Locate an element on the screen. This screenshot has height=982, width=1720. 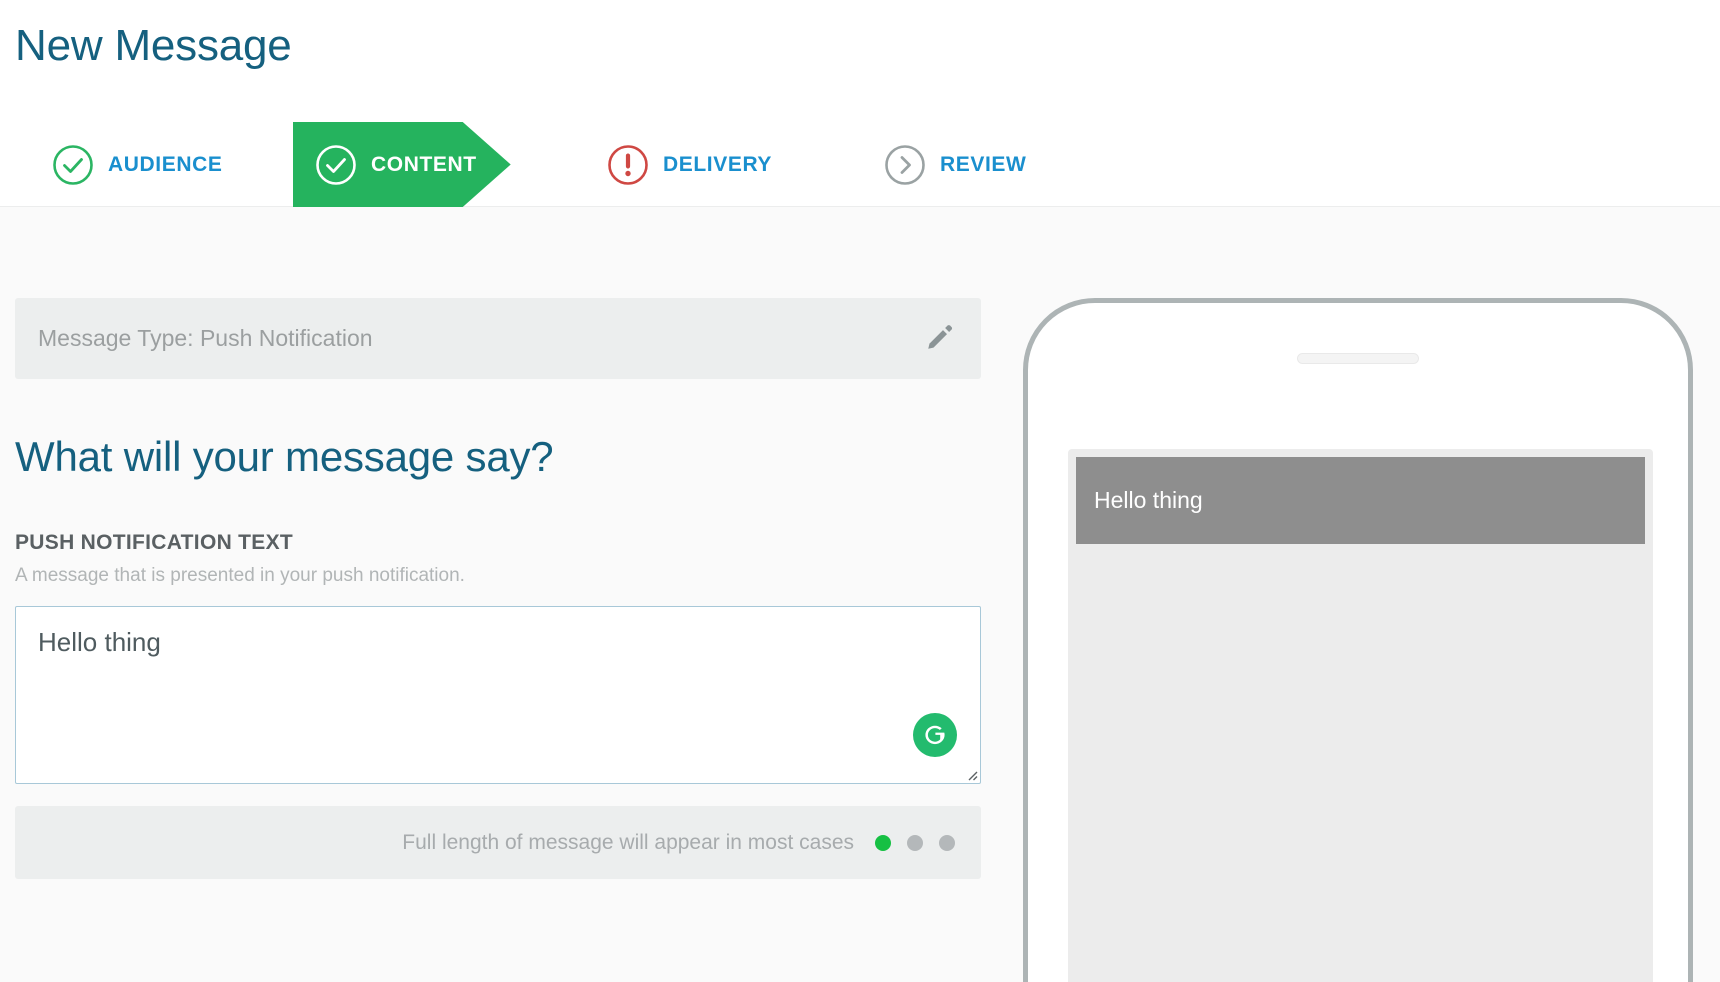
grammarly-button is located at coordinates (935, 735).